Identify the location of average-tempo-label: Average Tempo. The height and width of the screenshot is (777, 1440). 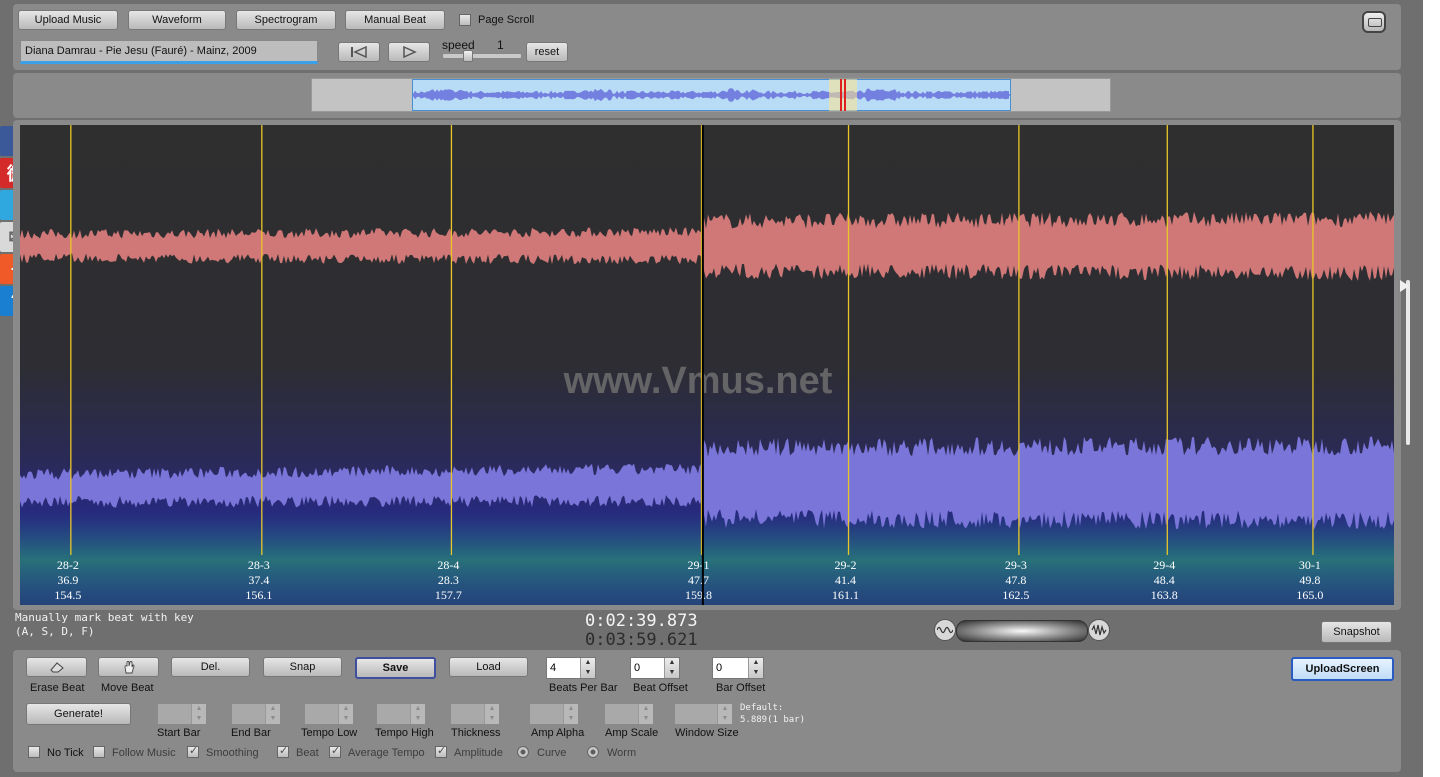
(386, 753).